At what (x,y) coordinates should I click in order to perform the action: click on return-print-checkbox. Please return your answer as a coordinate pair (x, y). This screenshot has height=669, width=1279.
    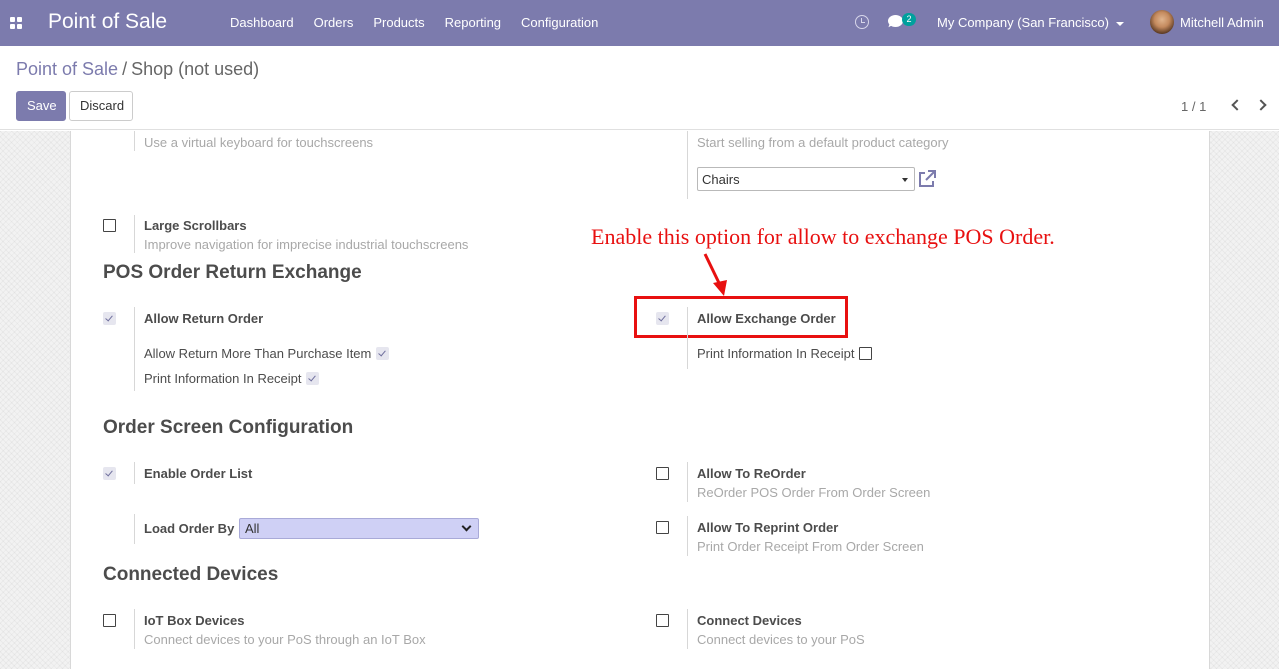
    Looking at the image, I should click on (312, 378).